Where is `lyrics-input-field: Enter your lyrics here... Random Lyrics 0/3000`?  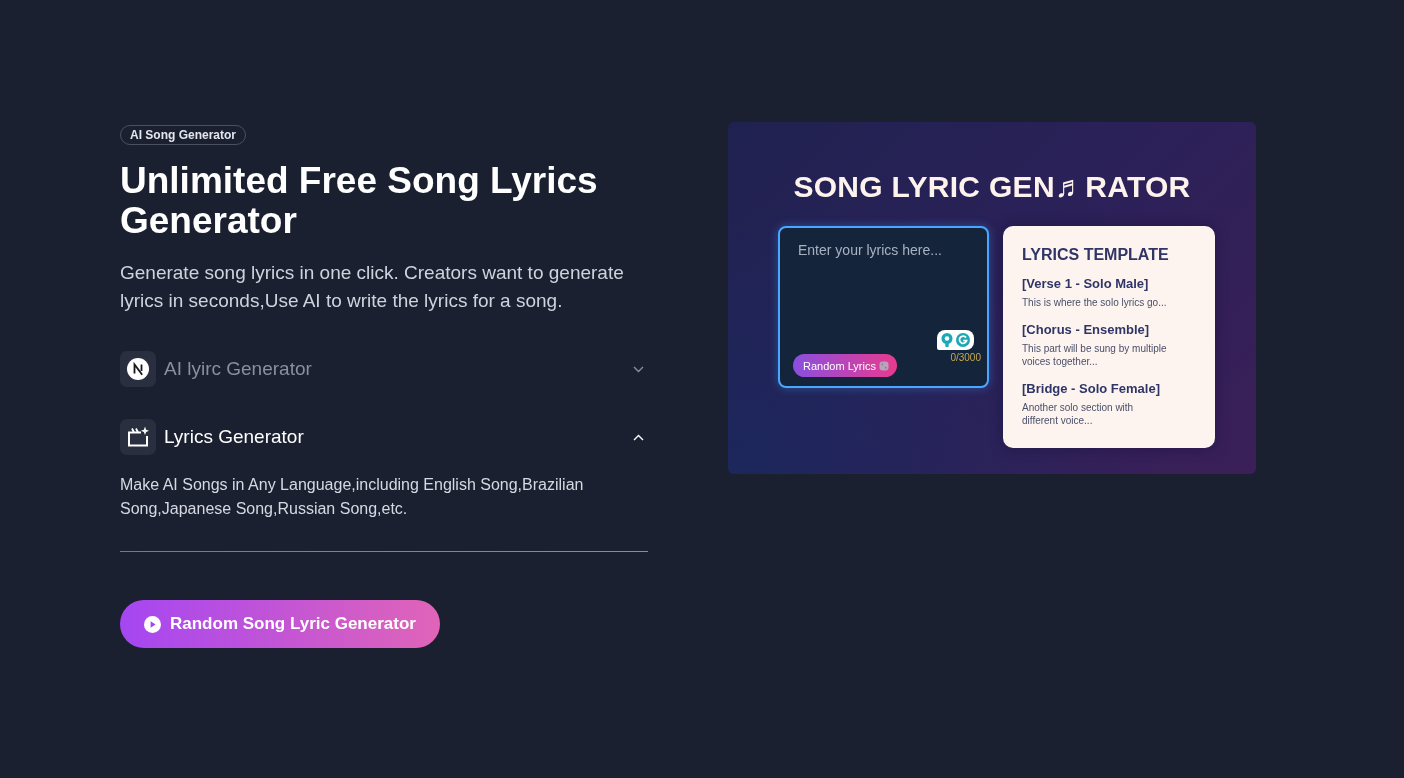 lyrics-input-field: Enter your lyrics here... Random Lyrics 0/3000 is located at coordinates (883, 307).